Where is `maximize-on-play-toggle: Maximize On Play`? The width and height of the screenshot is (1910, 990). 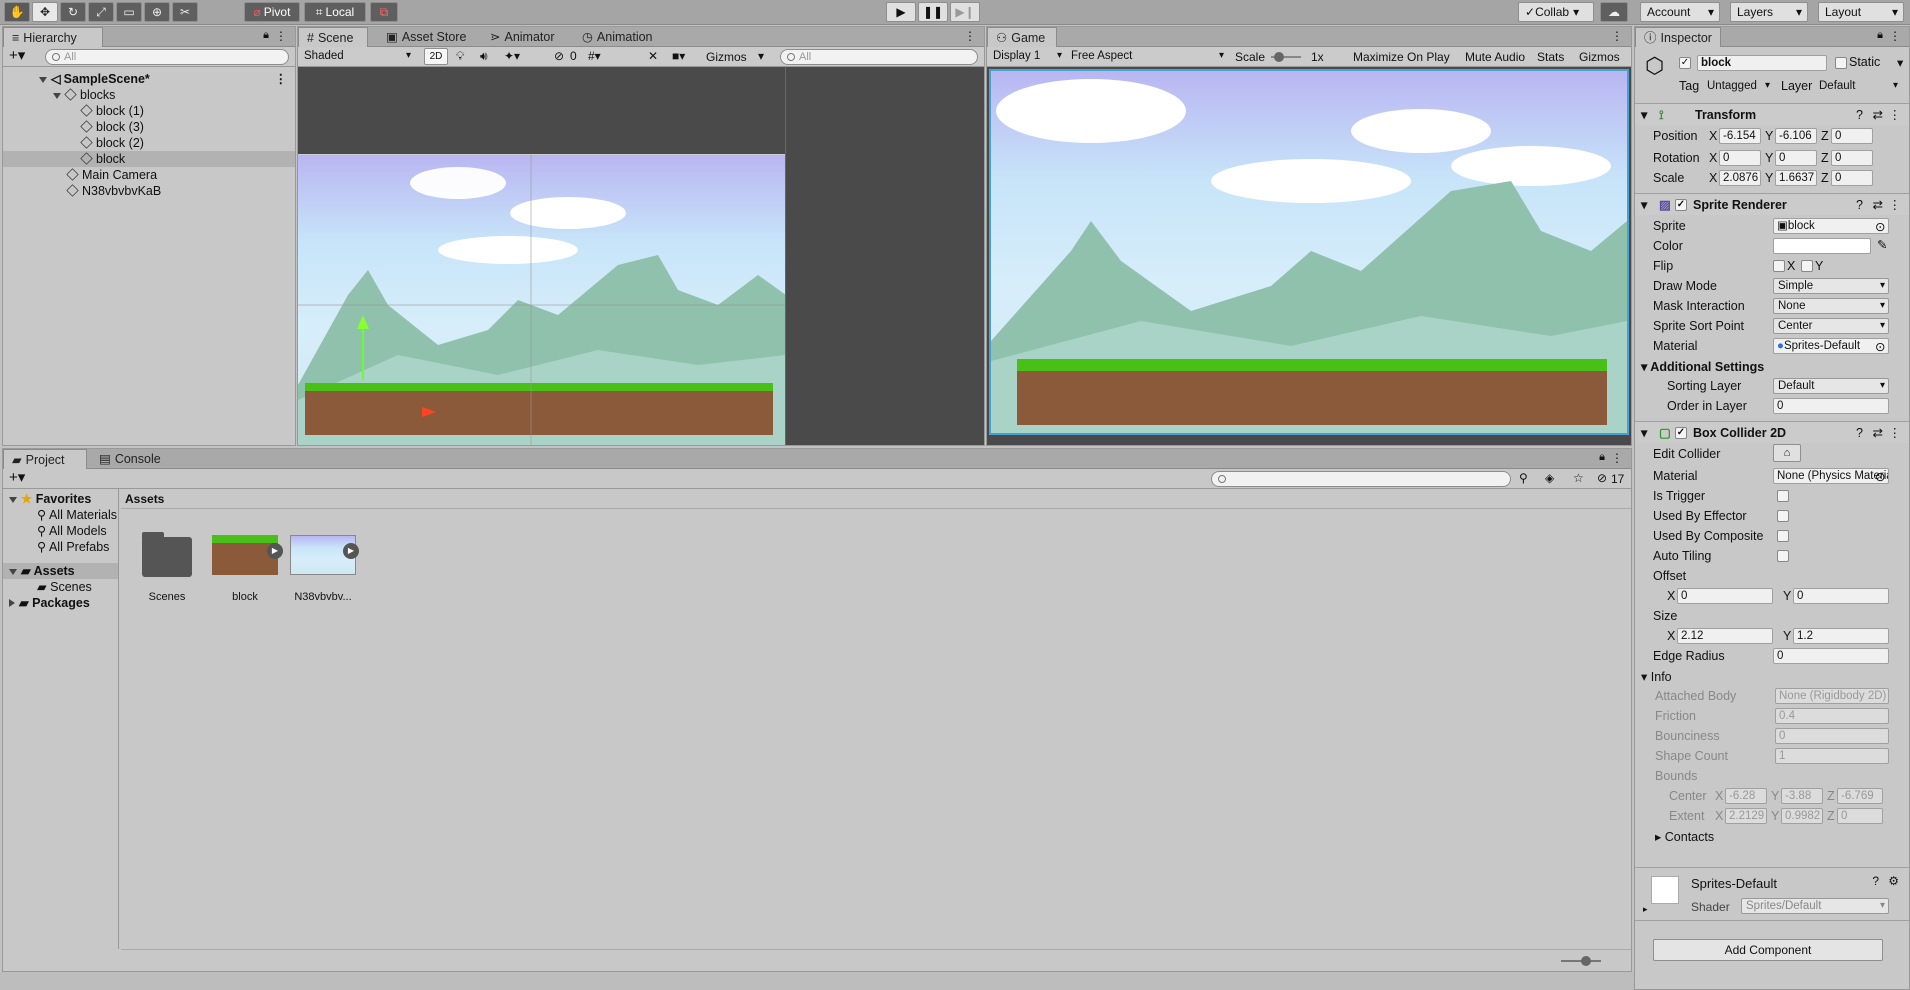
maximize-on-play-toggle: Maximize On Play is located at coordinates (1401, 57).